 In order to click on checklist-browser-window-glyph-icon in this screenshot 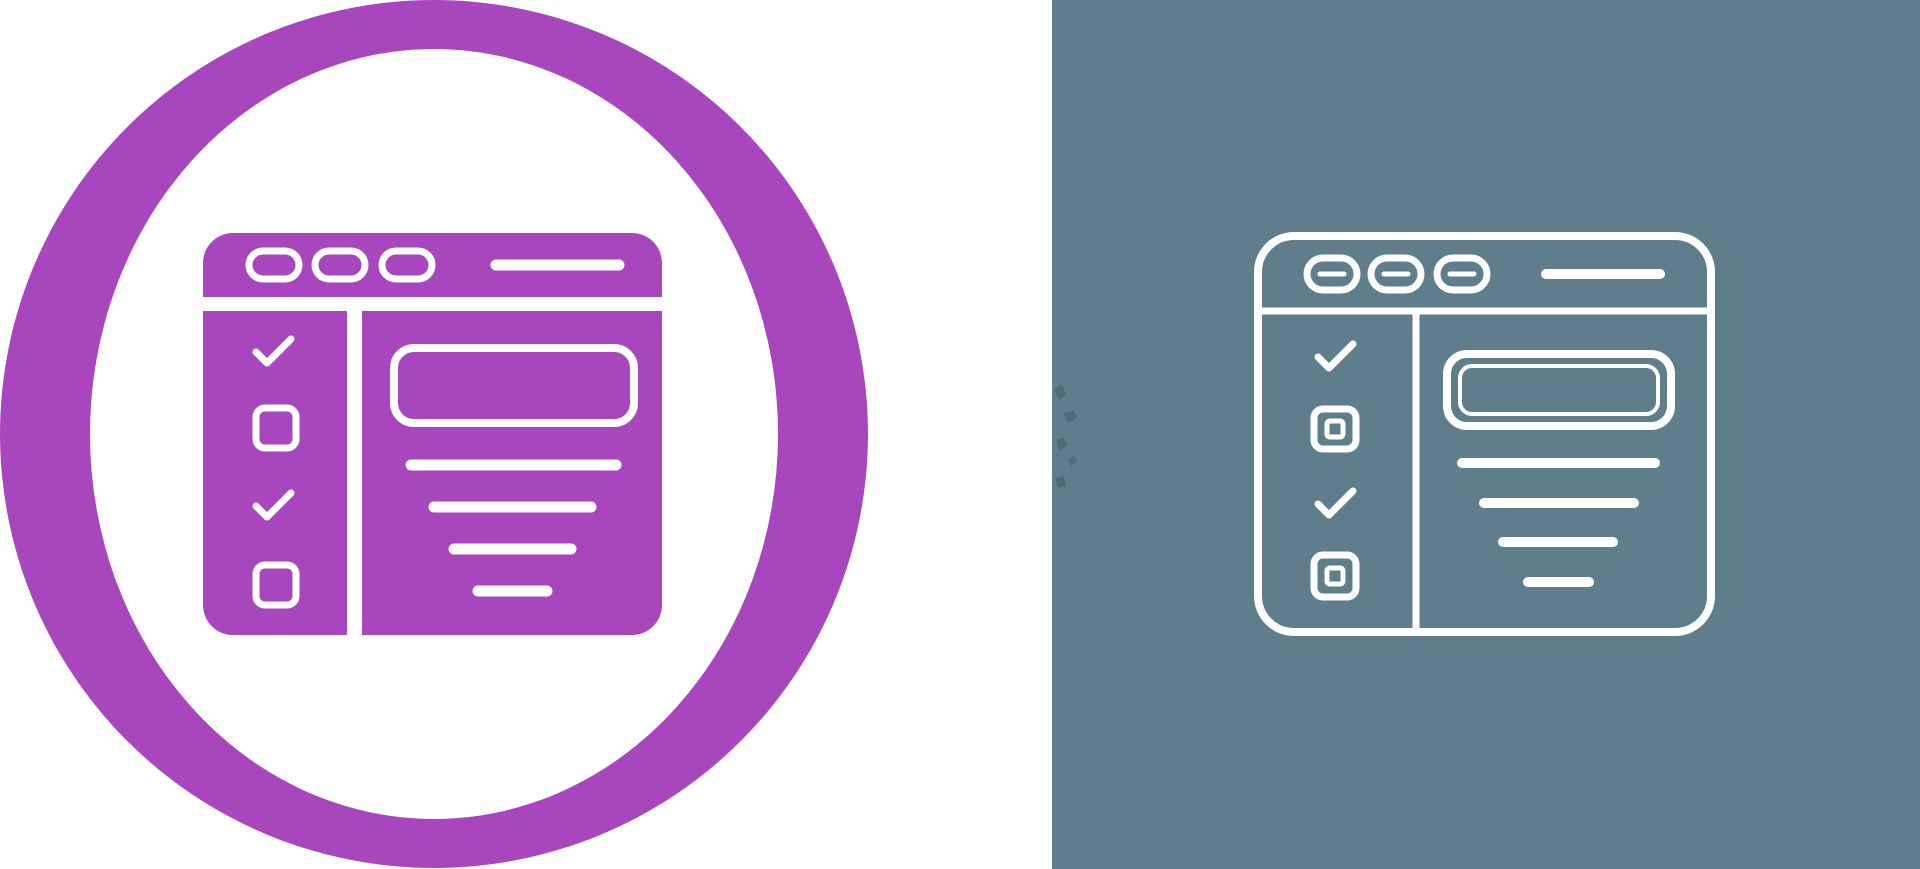, I will do `click(432, 434)`.